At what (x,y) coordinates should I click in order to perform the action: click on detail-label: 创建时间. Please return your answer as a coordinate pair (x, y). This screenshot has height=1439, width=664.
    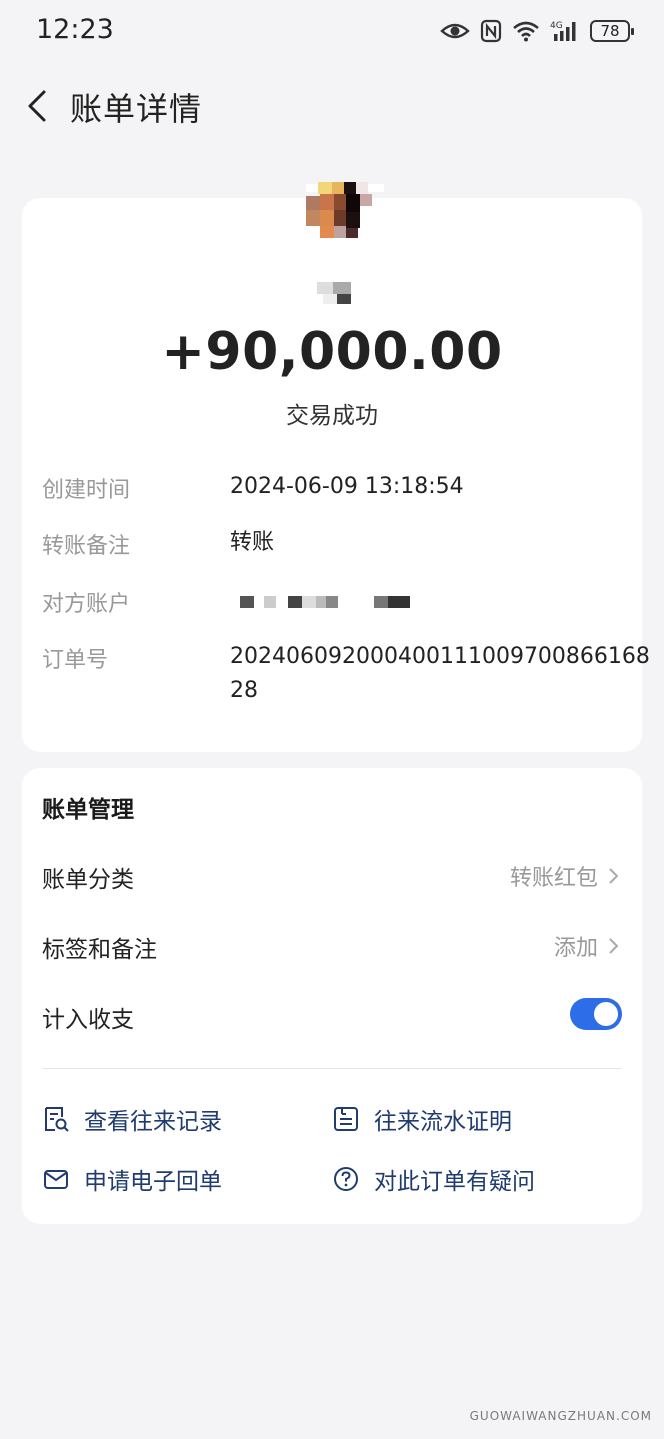
    Looking at the image, I should click on (86, 490).